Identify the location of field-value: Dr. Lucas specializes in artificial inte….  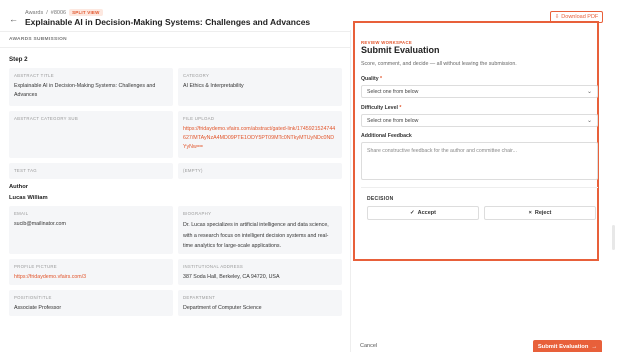
(256, 235).